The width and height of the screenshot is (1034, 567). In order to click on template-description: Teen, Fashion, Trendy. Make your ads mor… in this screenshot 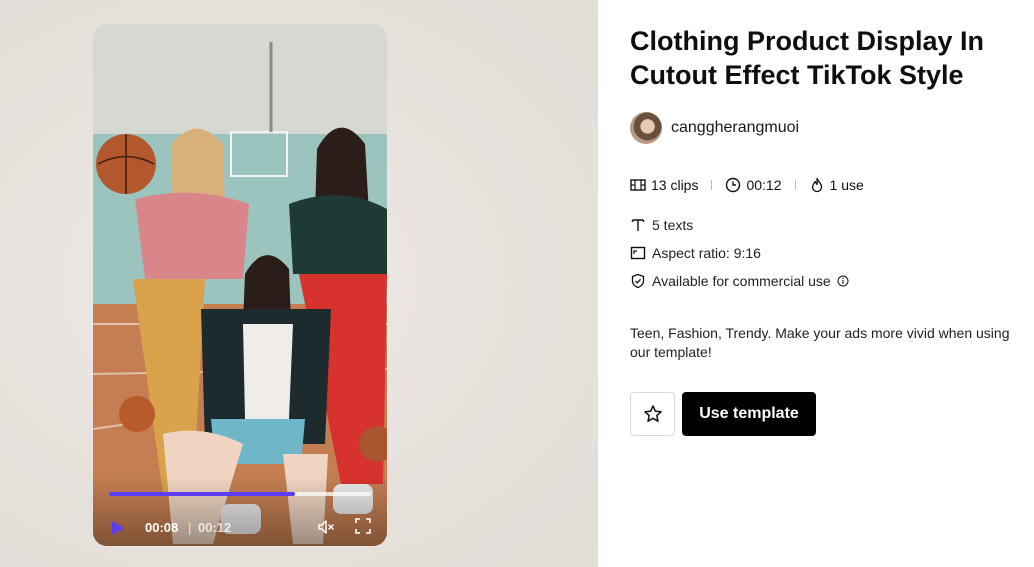, I will do `click(820, 342)`.